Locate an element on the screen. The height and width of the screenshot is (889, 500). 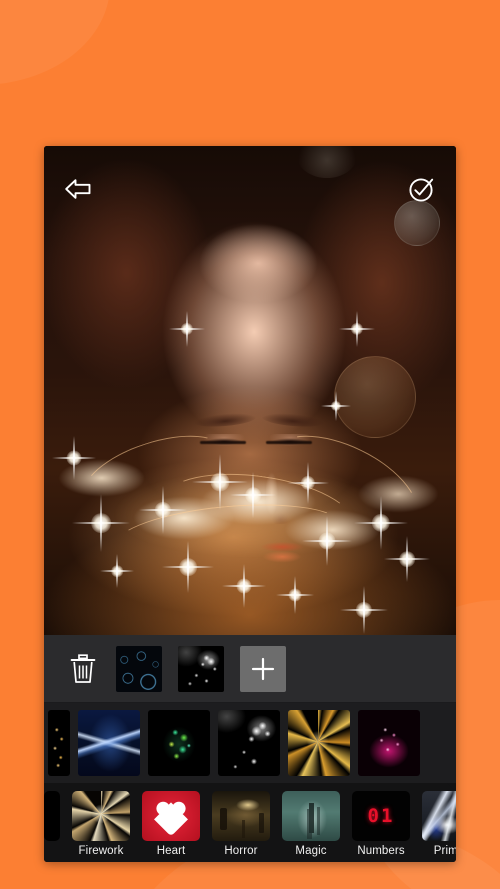
category-item-primer: Primer is located at coordinates (439, 824).